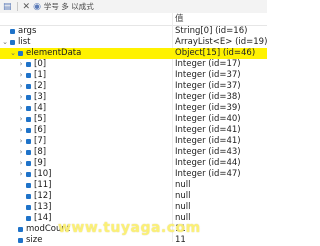 Image resolution: width=320 pixels, height=246 pixels. I want to click on tree-row: [14] null, so click(133, 218).